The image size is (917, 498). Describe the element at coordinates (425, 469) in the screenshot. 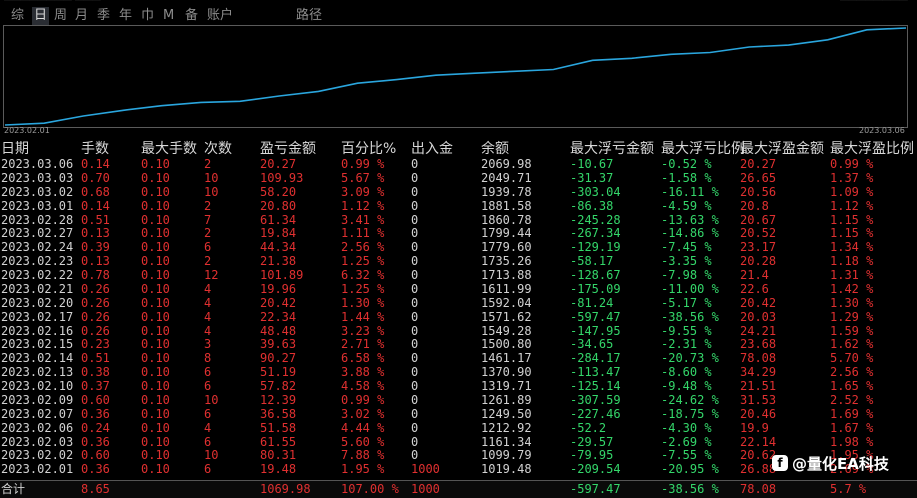

I see `cell-io: 1000` at that location.